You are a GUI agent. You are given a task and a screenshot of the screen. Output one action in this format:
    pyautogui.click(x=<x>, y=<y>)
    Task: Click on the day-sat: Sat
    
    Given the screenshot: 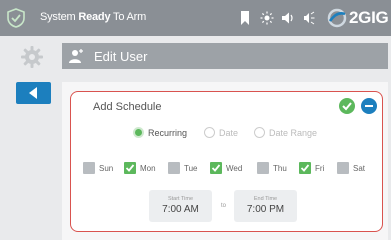 What is the action you would take?
    pyautogui.click(x=351, y=168)
    